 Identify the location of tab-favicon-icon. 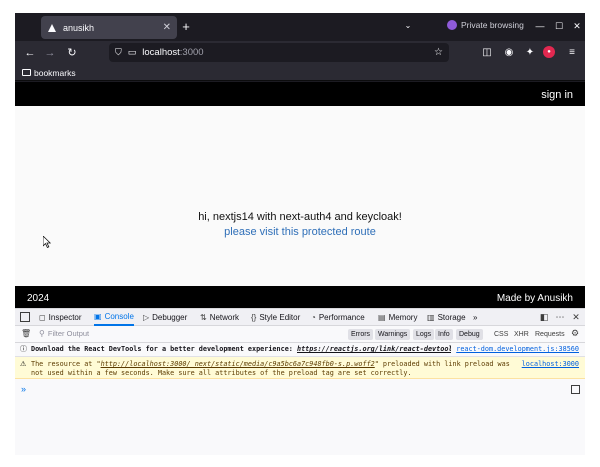
(52, 28).